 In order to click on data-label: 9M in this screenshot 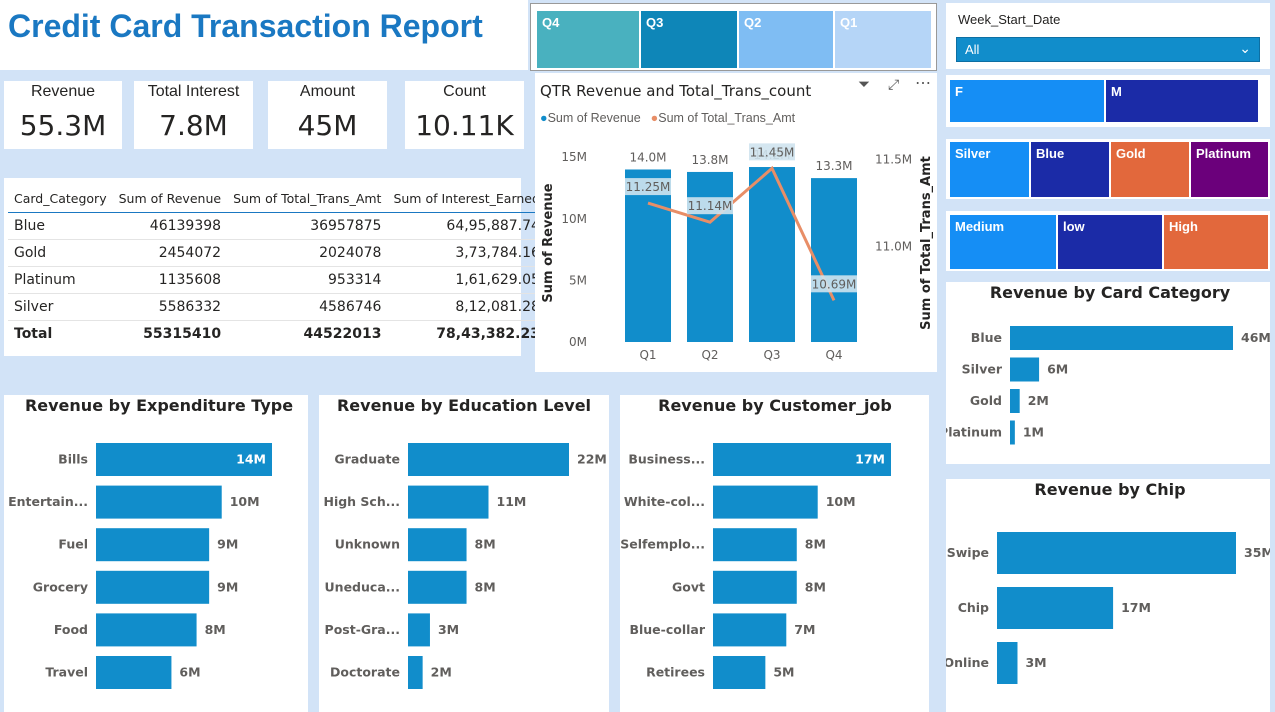, I will do `click(227, 586)`.